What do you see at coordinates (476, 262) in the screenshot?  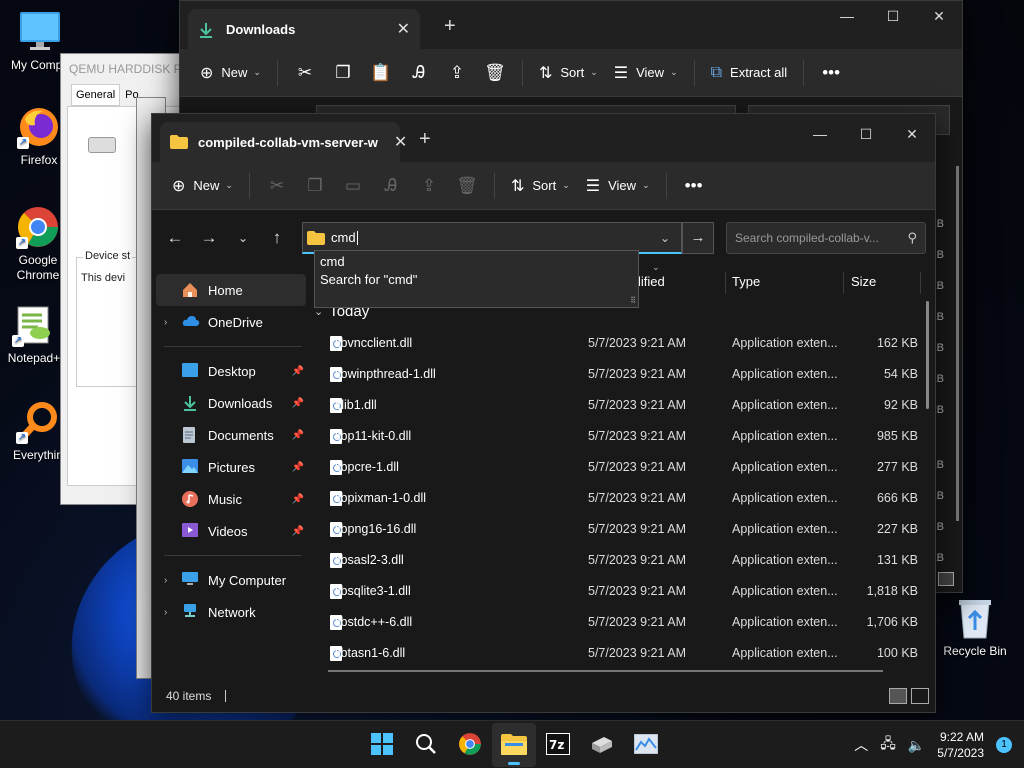 I see `autocomplete-item: cmd` at bounding box center [476, 262].